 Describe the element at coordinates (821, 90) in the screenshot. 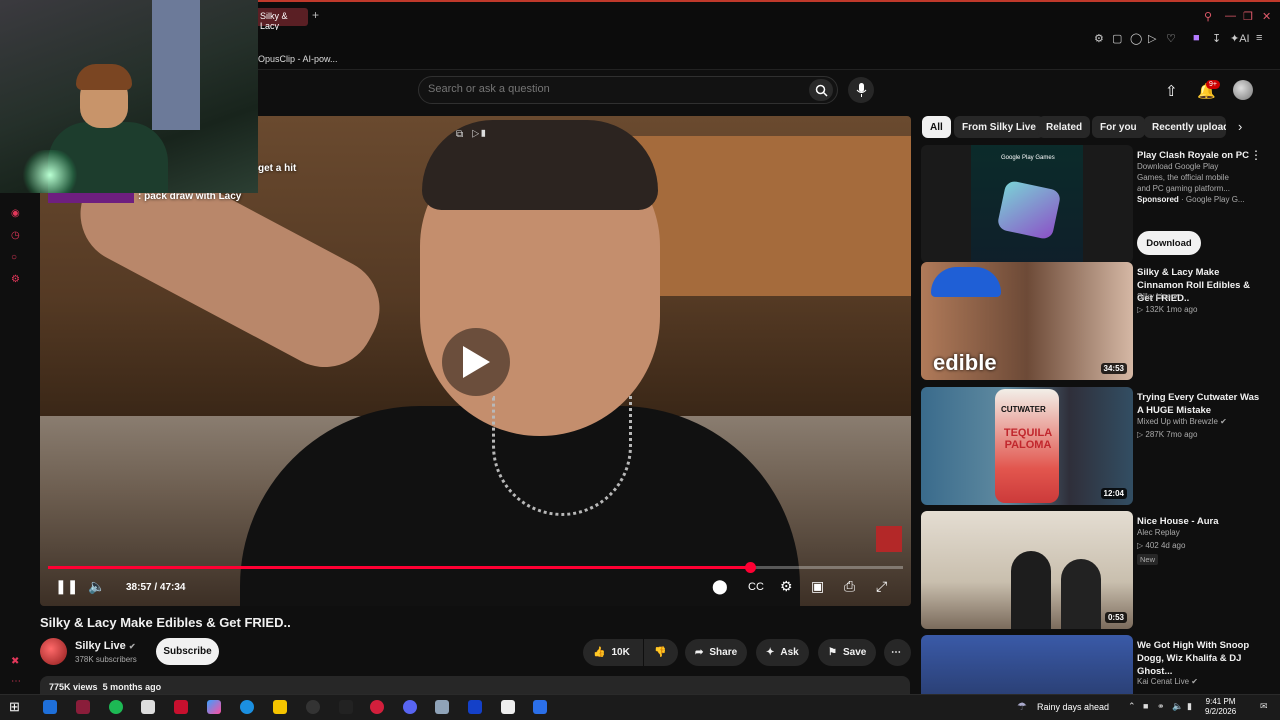

I see `search-button` at that location.